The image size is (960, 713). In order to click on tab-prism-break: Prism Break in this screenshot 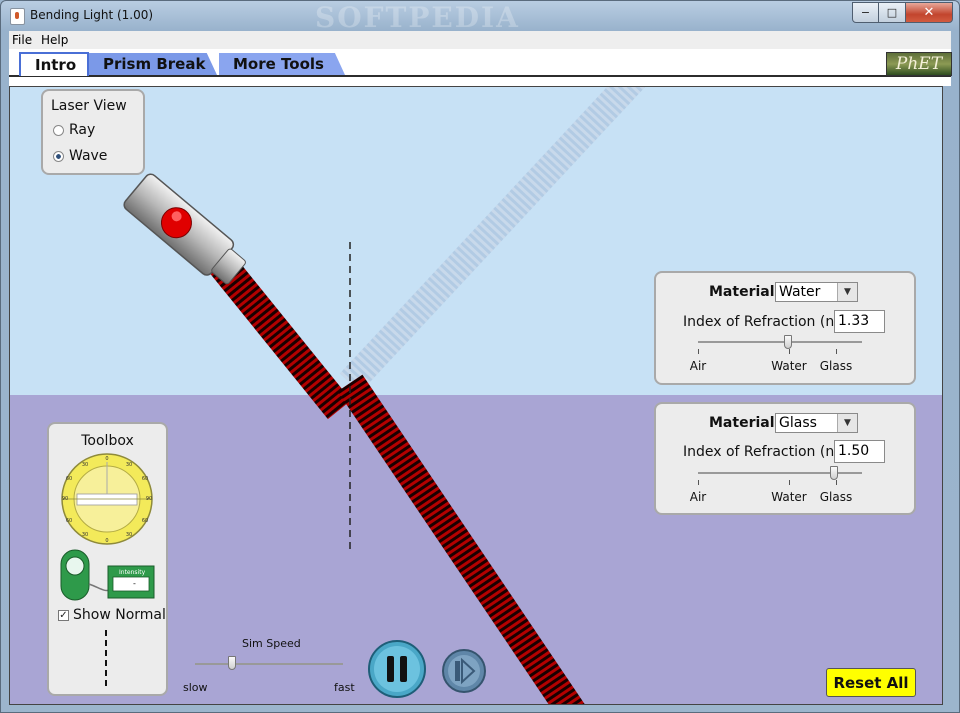, I will do `click(153, 64)`.